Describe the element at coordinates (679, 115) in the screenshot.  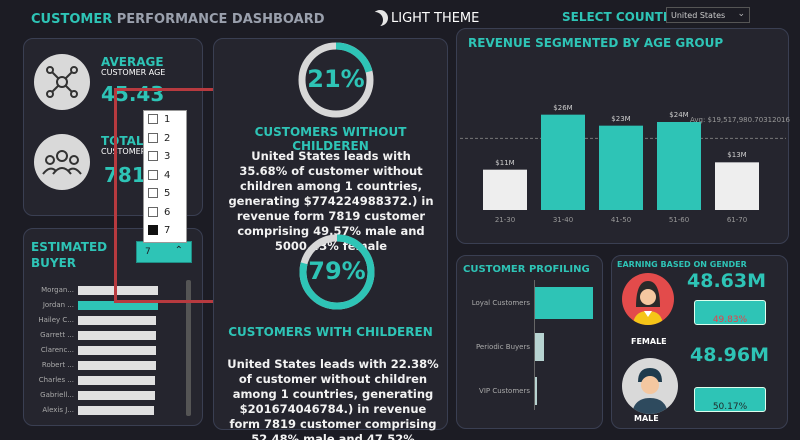
I see `bar-value-label: $24M` at that location.